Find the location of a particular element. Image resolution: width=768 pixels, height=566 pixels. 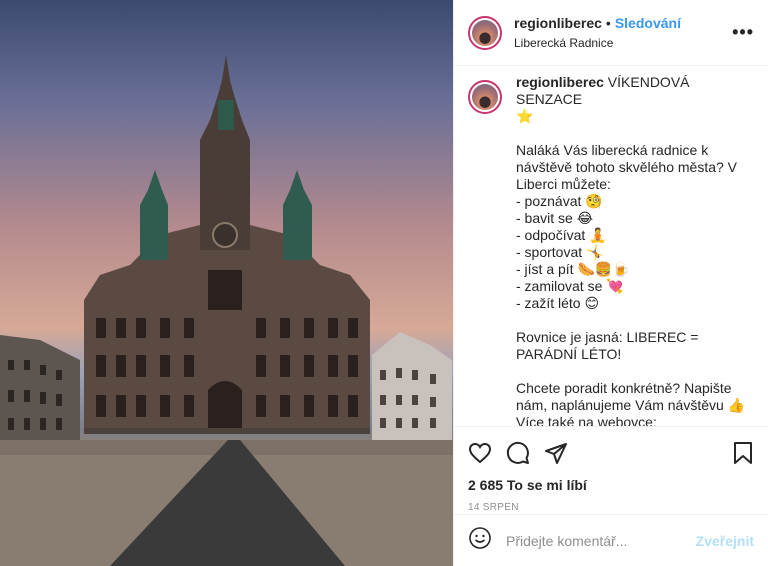

header-row: regionliberec • Sledování is located at coordinates (623, 23).